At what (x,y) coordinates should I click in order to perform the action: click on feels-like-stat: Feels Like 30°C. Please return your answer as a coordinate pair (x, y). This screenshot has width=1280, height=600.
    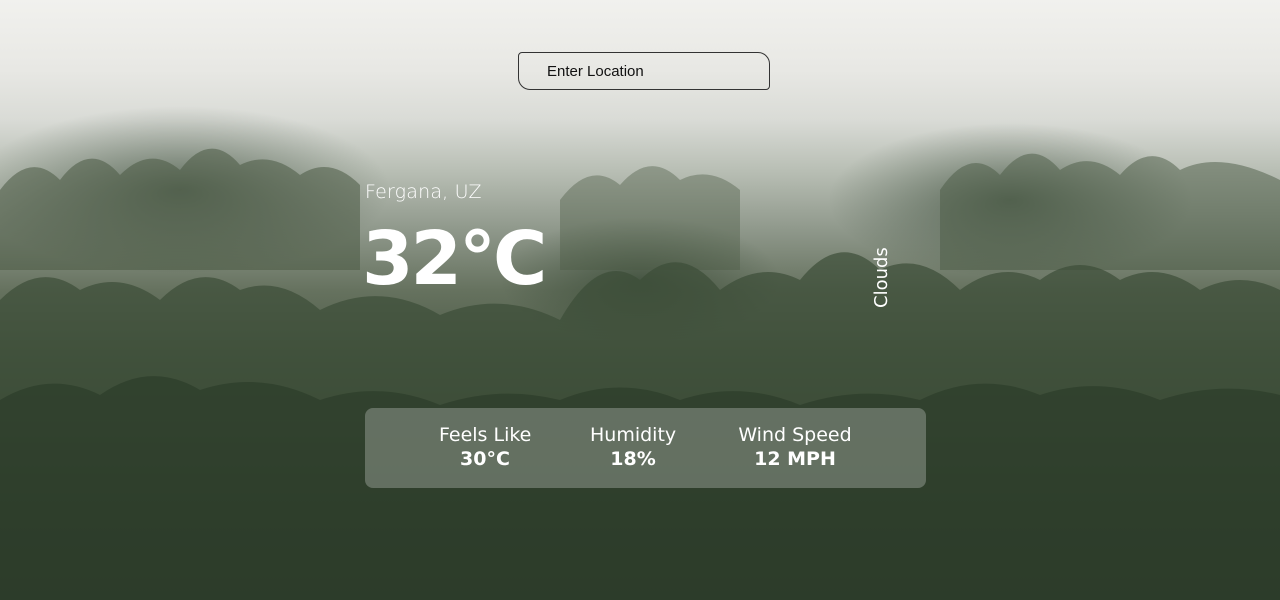
    Looking at the image, I should click on (485, 447).